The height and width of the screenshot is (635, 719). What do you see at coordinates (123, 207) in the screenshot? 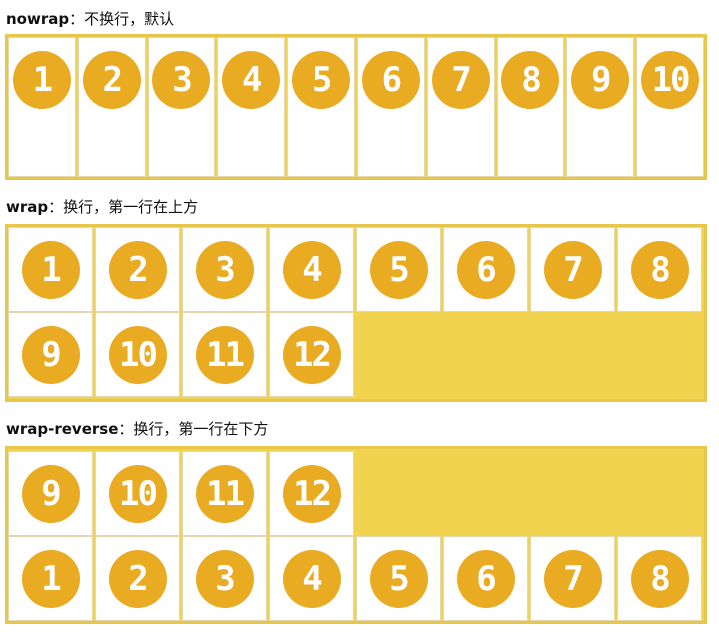
I see `caption-description: ：换行，第一行在上方` at bounding box center [123, 207].